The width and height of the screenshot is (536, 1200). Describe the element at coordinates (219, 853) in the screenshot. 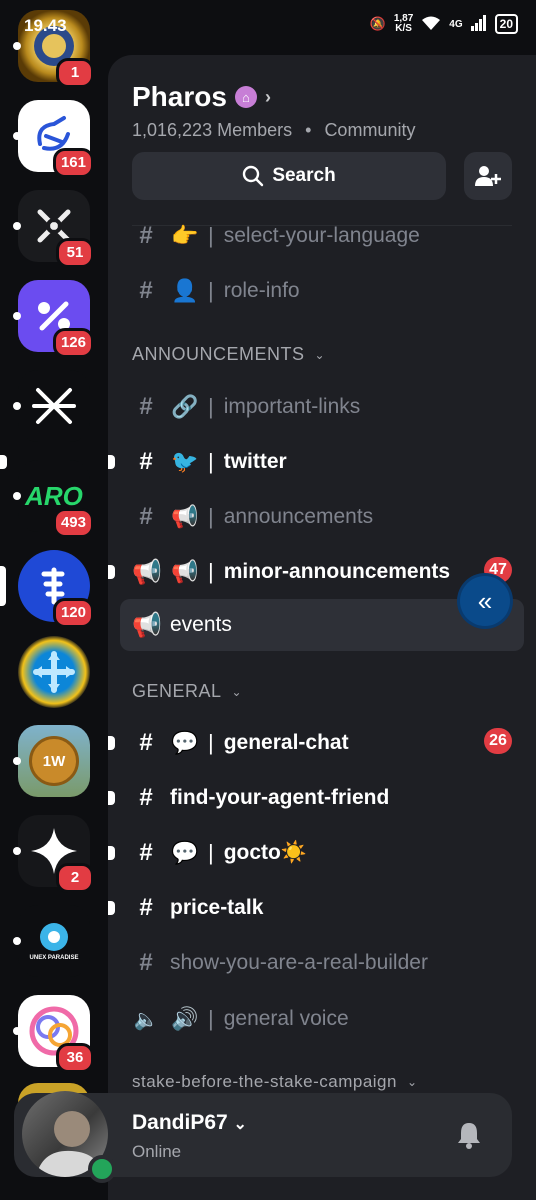

I see `channel-gocto: # 💬 | gocto☀️` at that location.